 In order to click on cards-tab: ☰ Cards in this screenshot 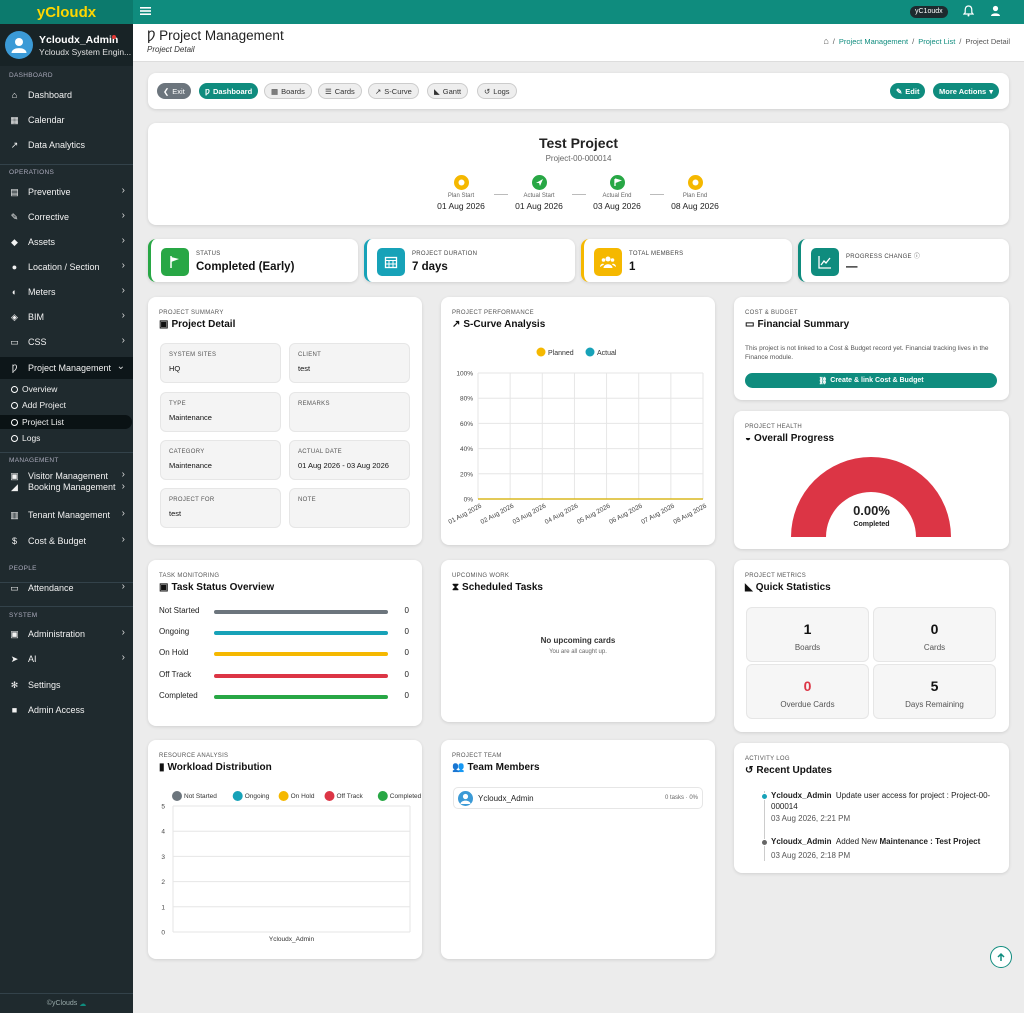, I will do `click(340, 91)`.